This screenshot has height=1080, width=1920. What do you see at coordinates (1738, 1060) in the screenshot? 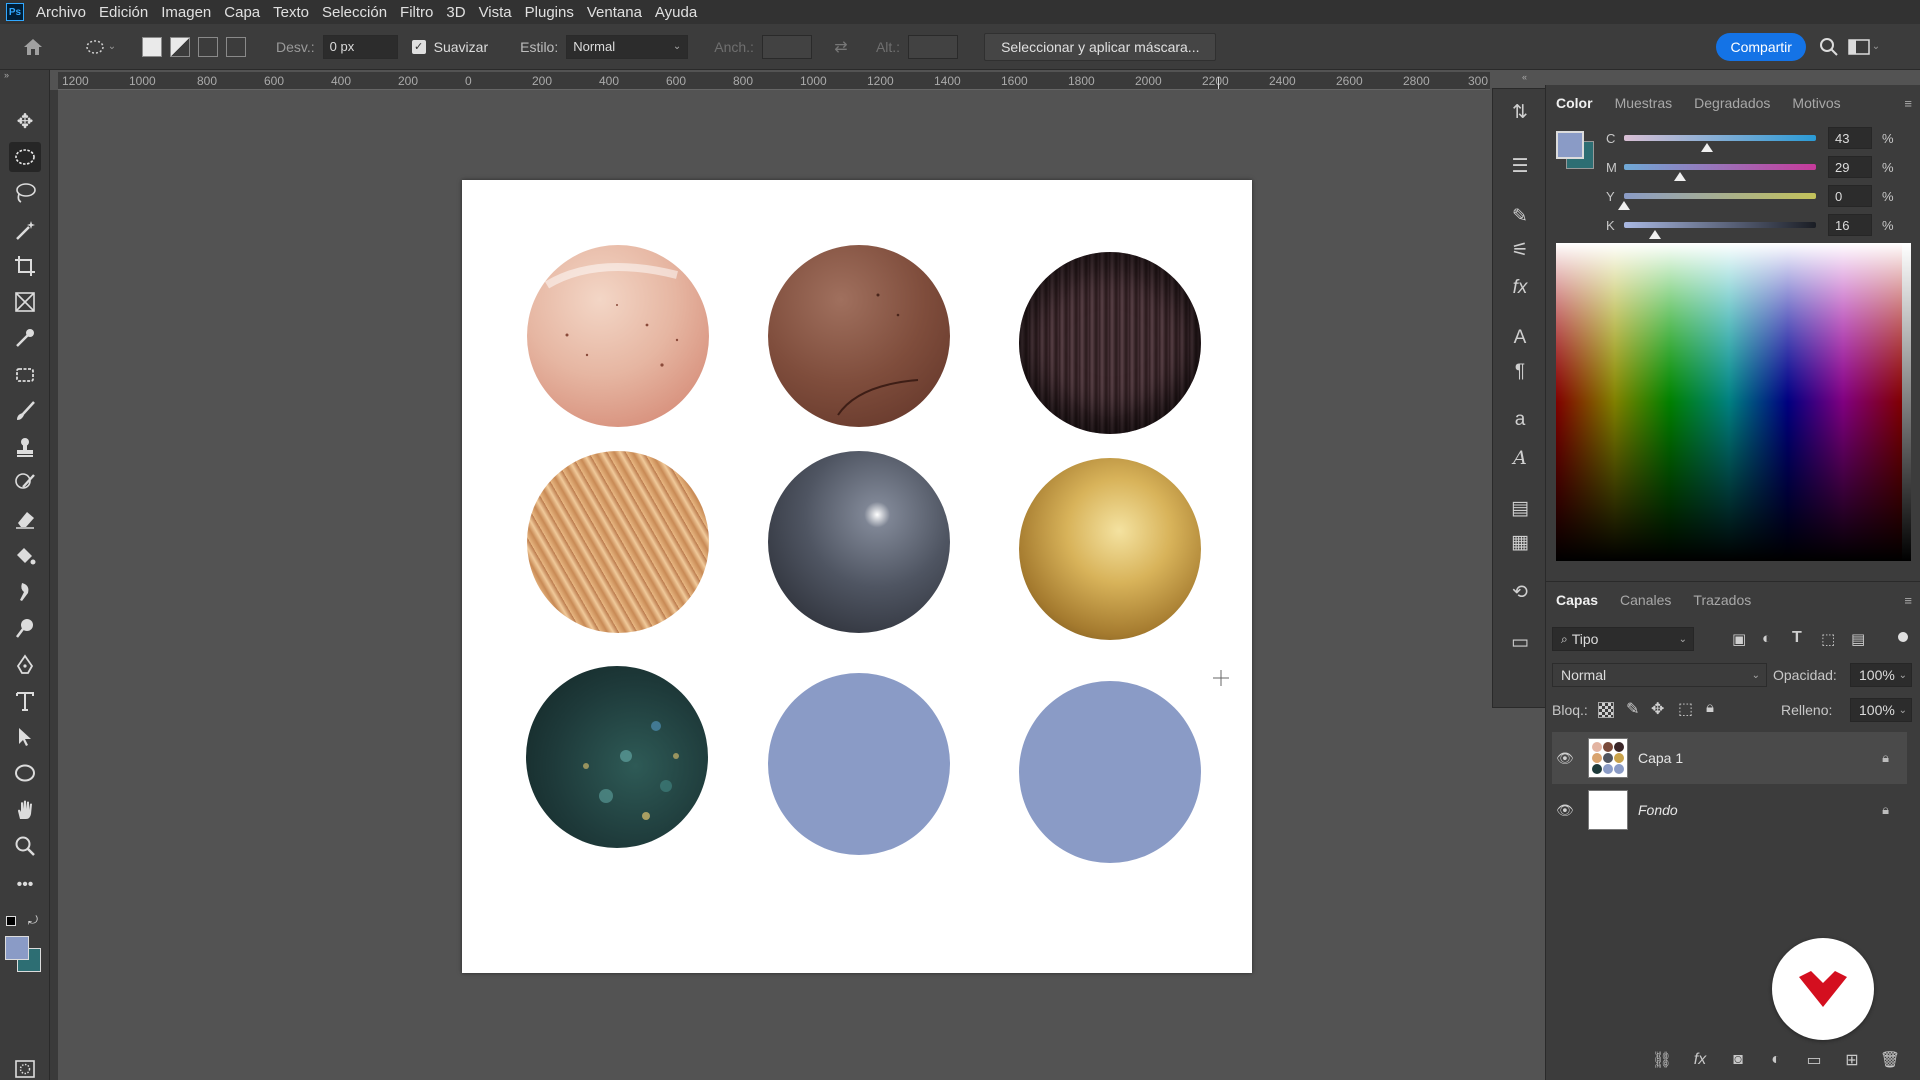
I see `add-mask-icon: ◙` at bounding box center [1738, 1060].